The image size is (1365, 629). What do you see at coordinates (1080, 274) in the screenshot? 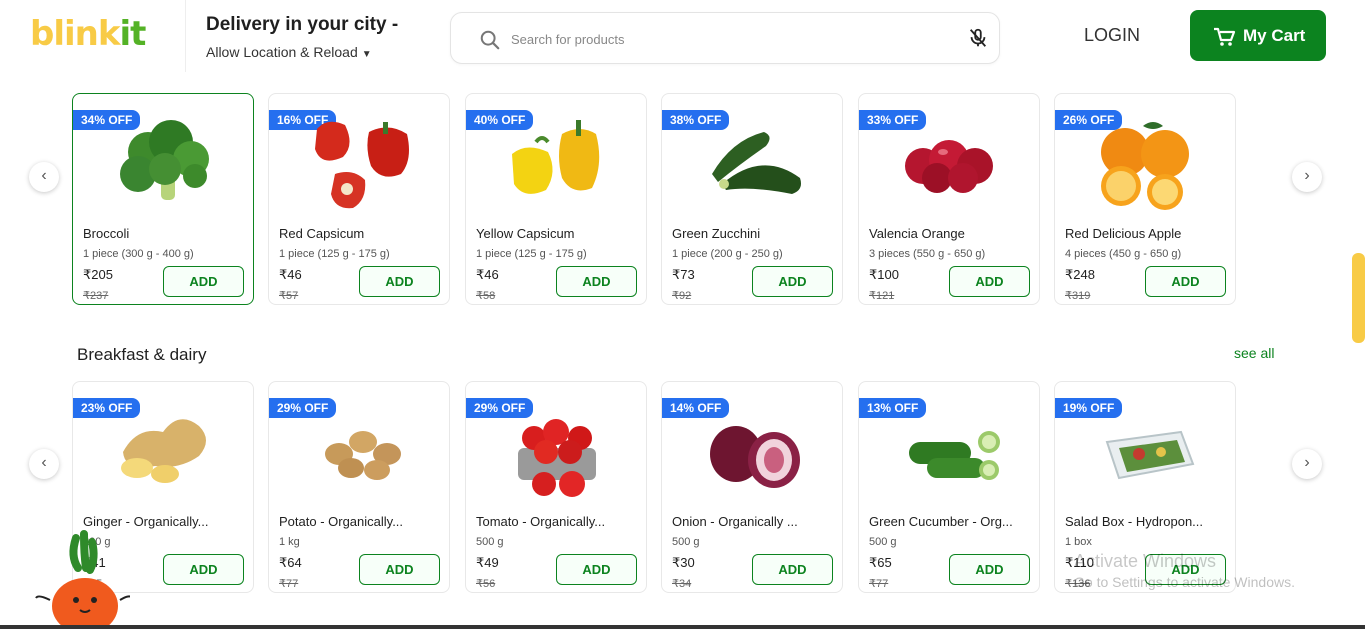
I see `product-price: ₹248` at bounding box center [1080, 274].